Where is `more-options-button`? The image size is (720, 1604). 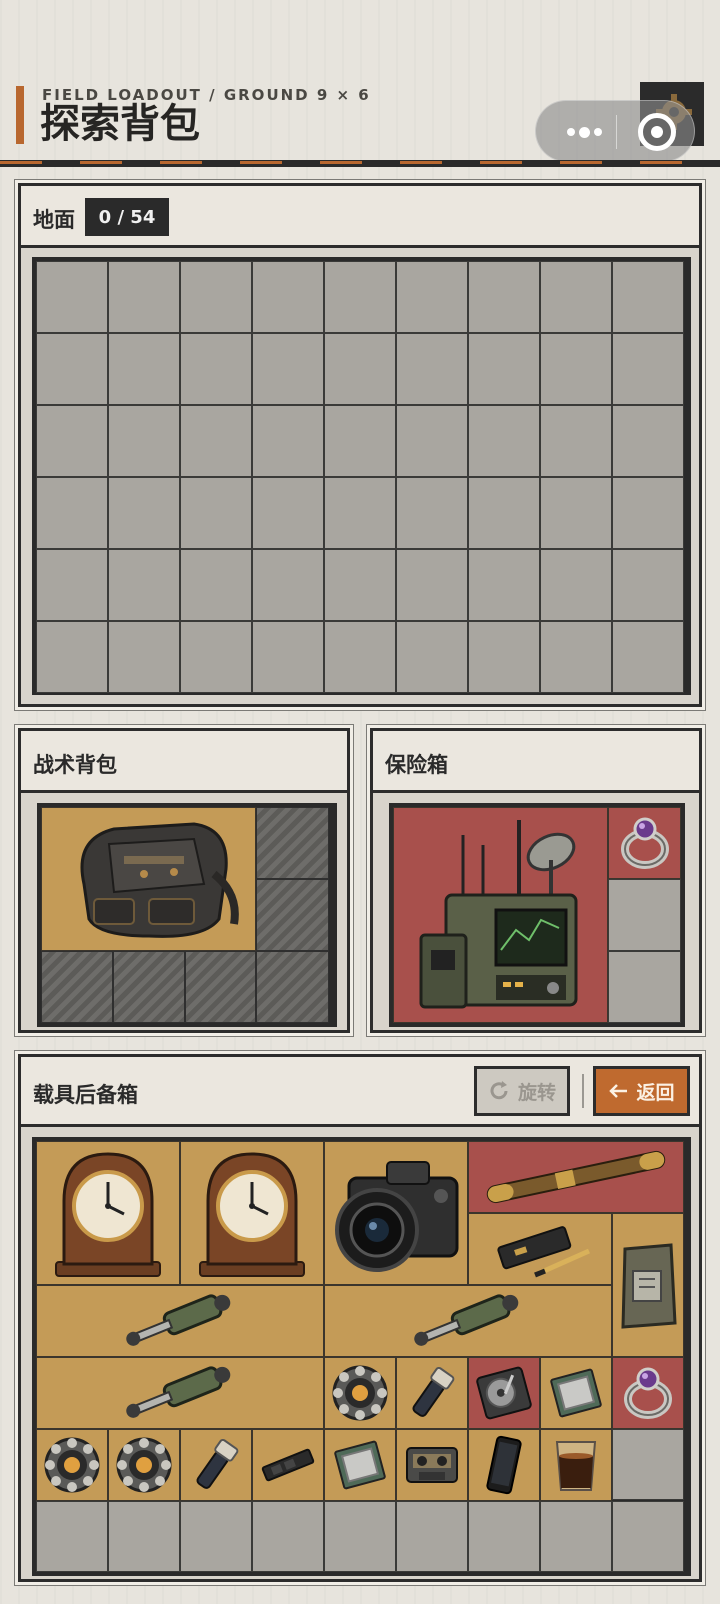 more-options-button is located at coordinates (584, 132).